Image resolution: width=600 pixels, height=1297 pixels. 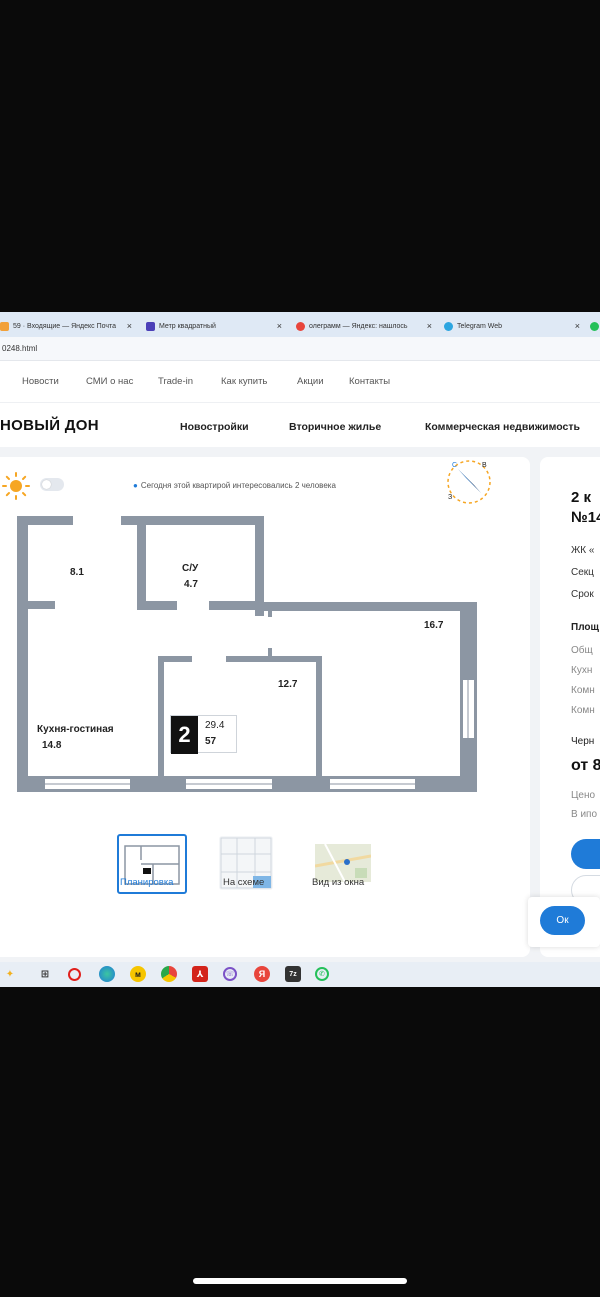 I want to click on rooms-count: 2, so click(x=184, y=735).